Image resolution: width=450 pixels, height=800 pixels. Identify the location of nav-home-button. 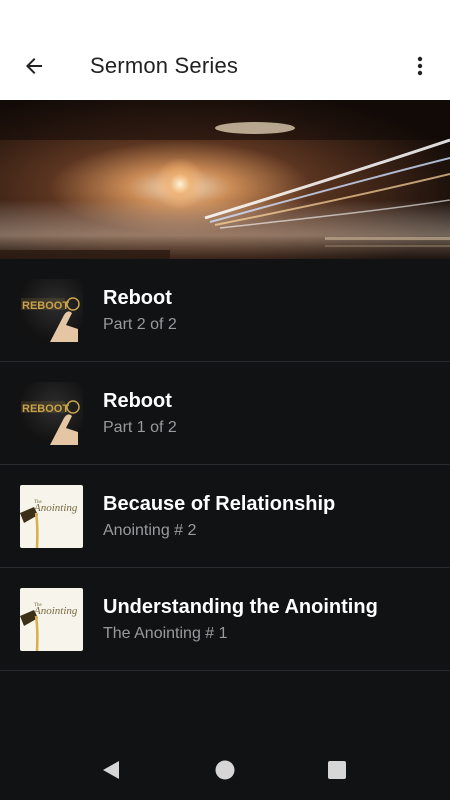
(225, 770).